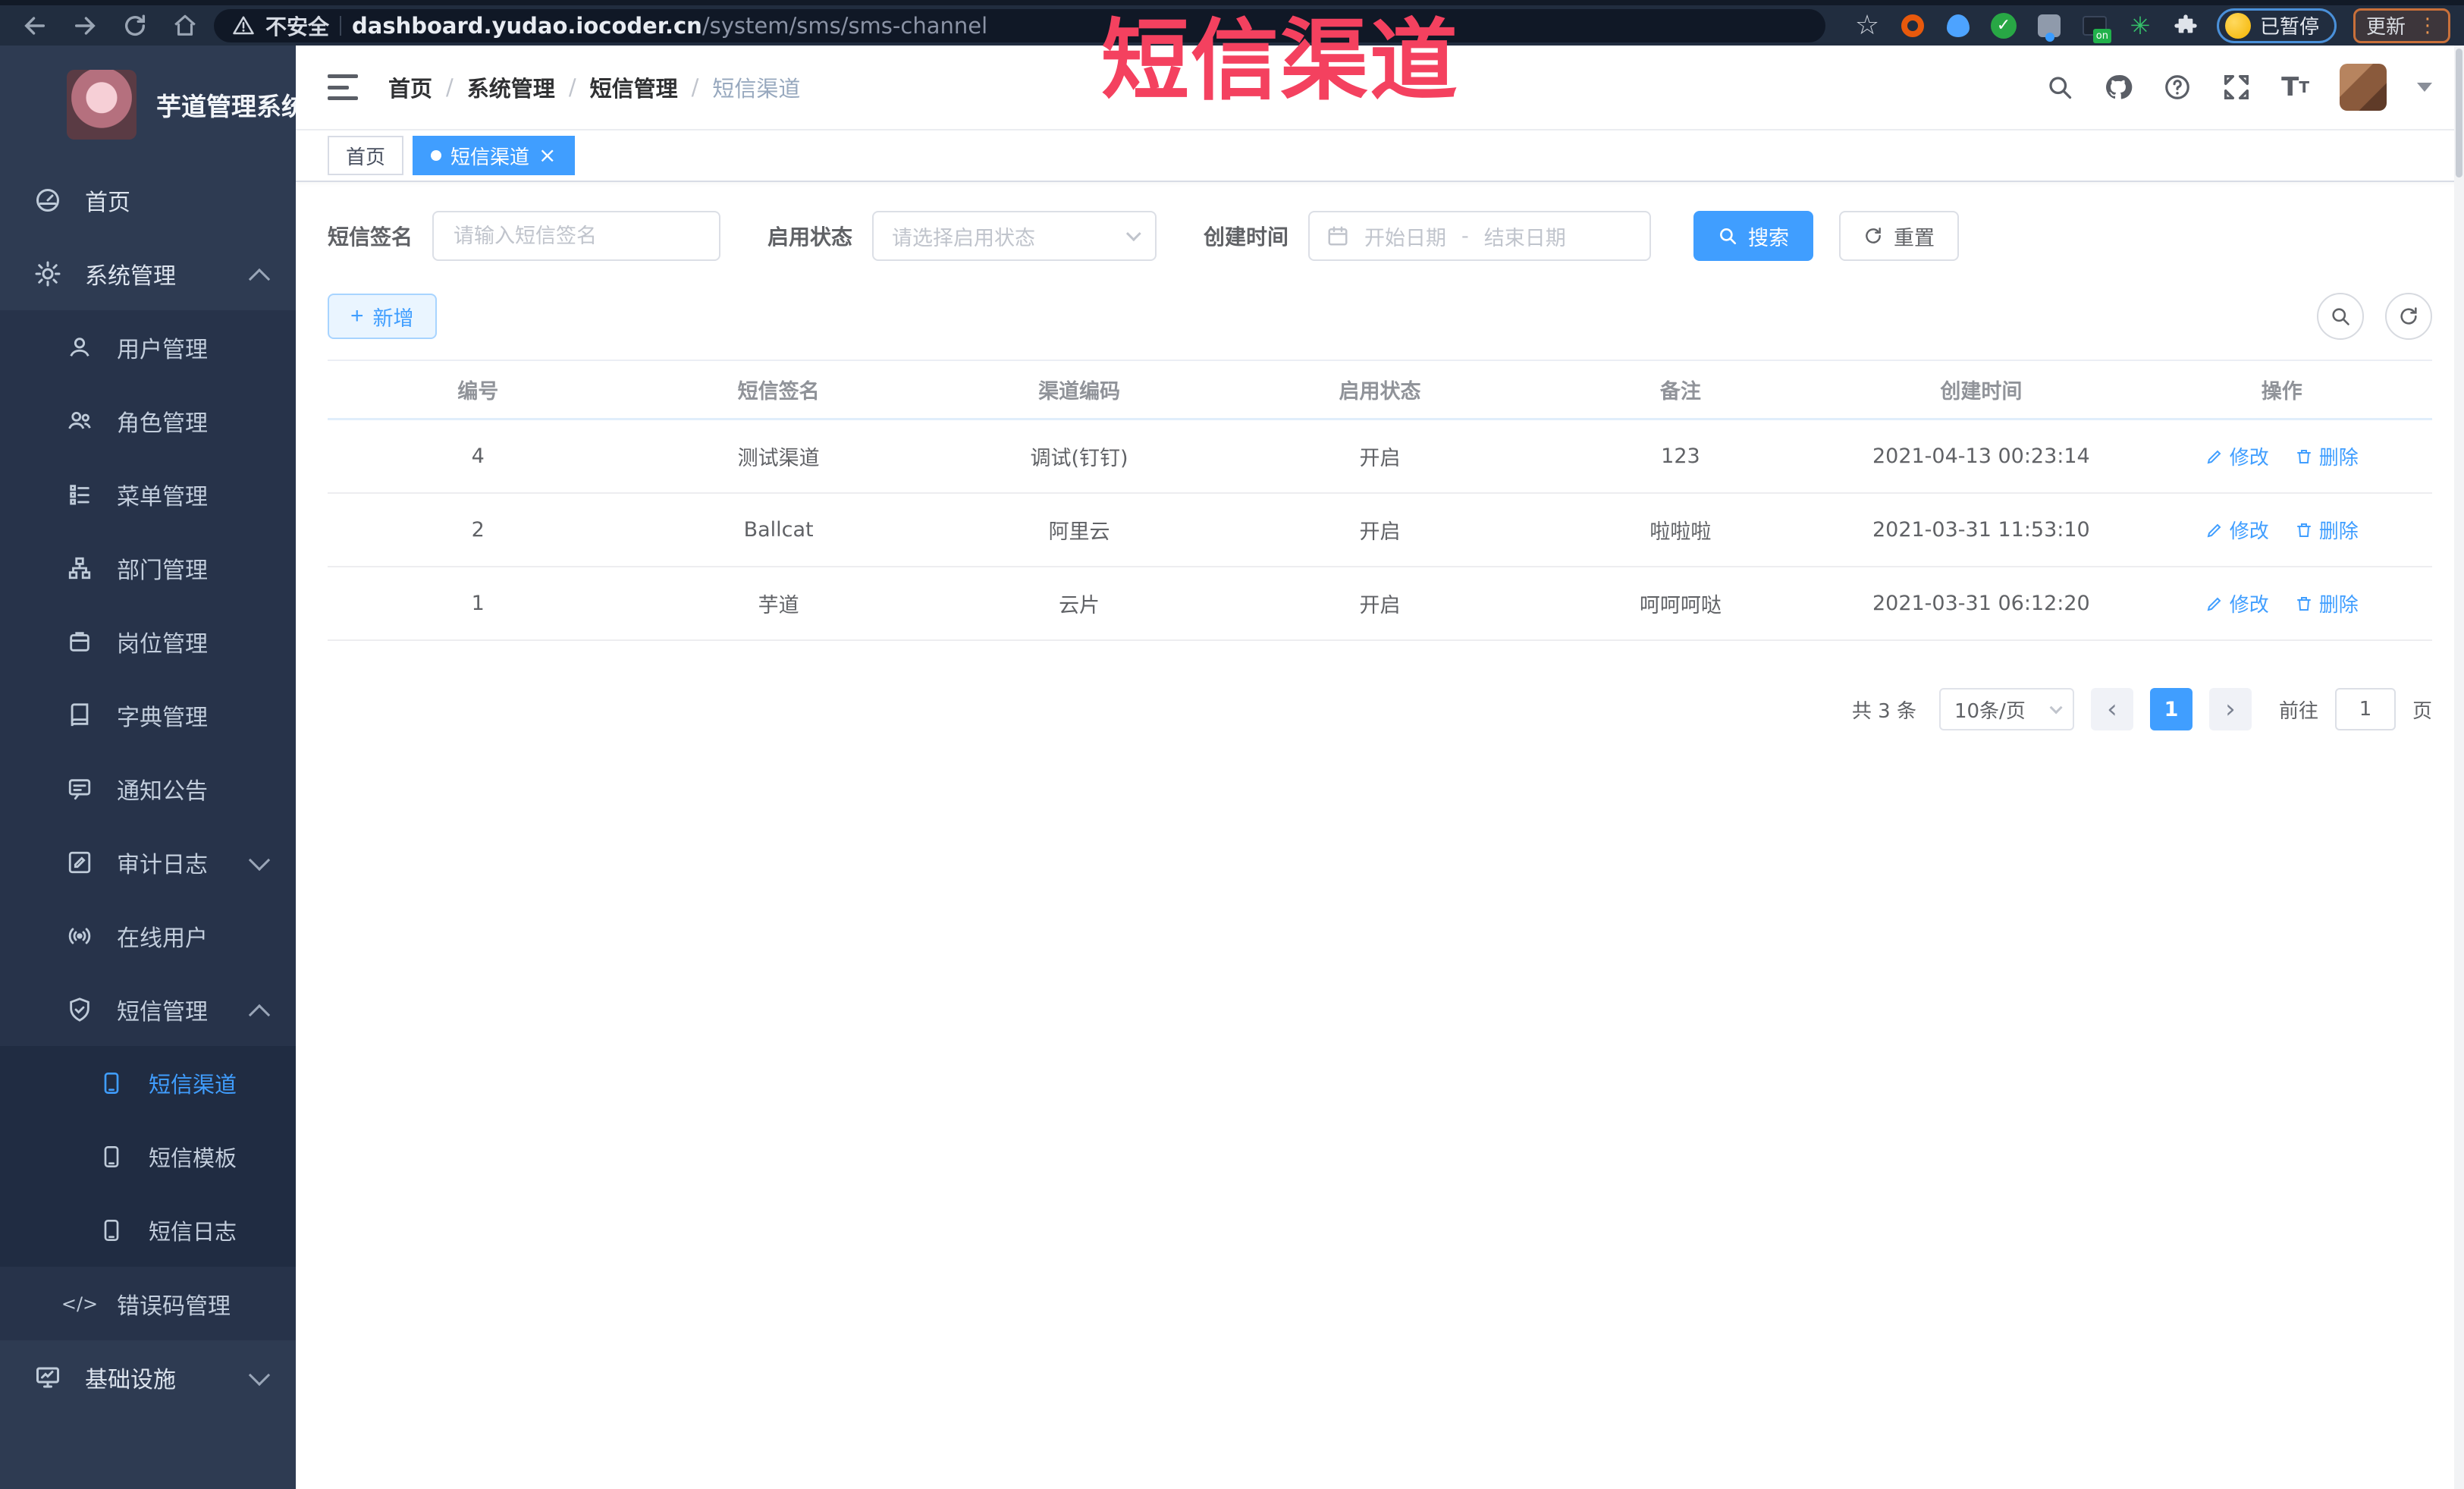 The image size is (2464, 1489). What do you see at coordinates (2422, 711) in the screenshot?
I see `page-unit-label: 页` at bounding box center [2422, 711].